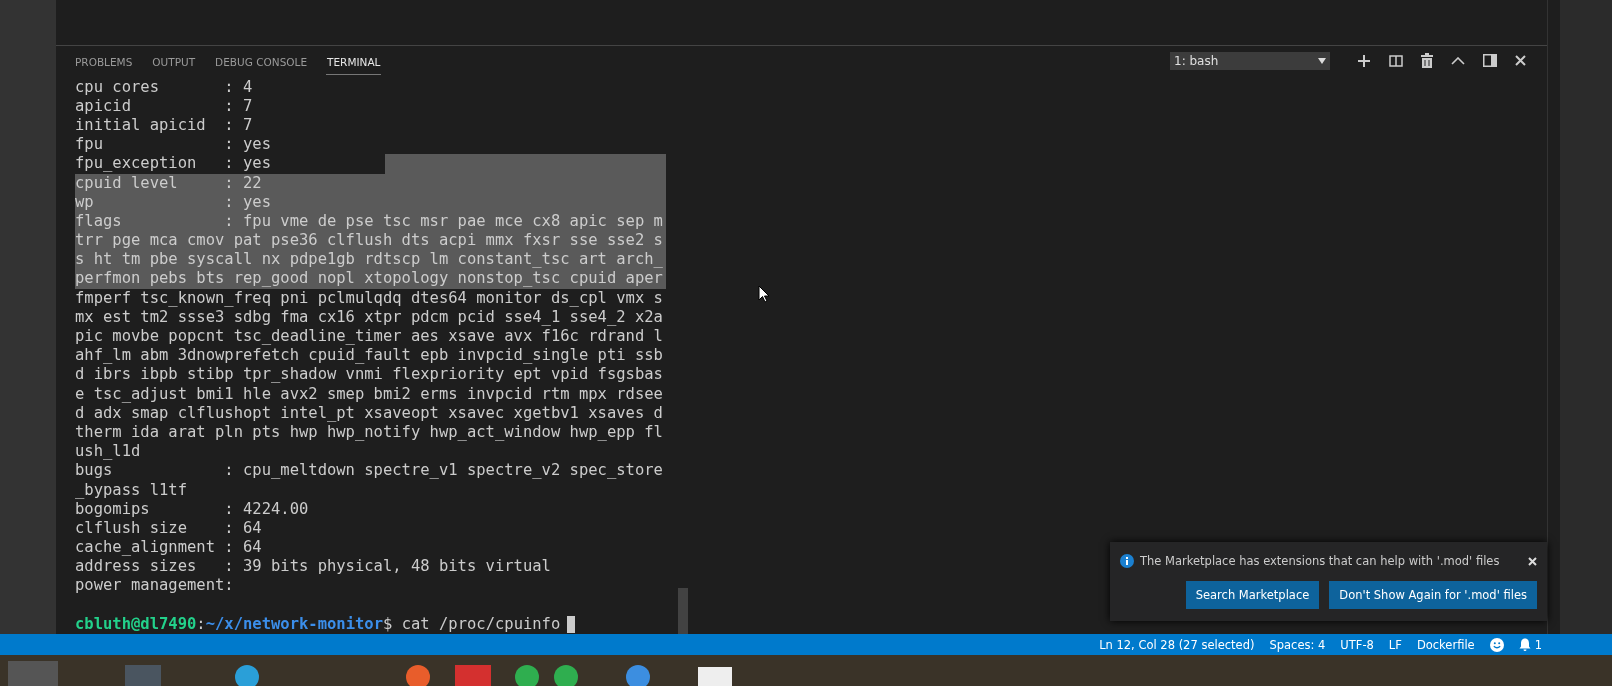  What do you see at coordinates (1250, 60) in the screenshot?
I see `terminal-dropdown: 1: bash` at bounding box center [1250, 60].